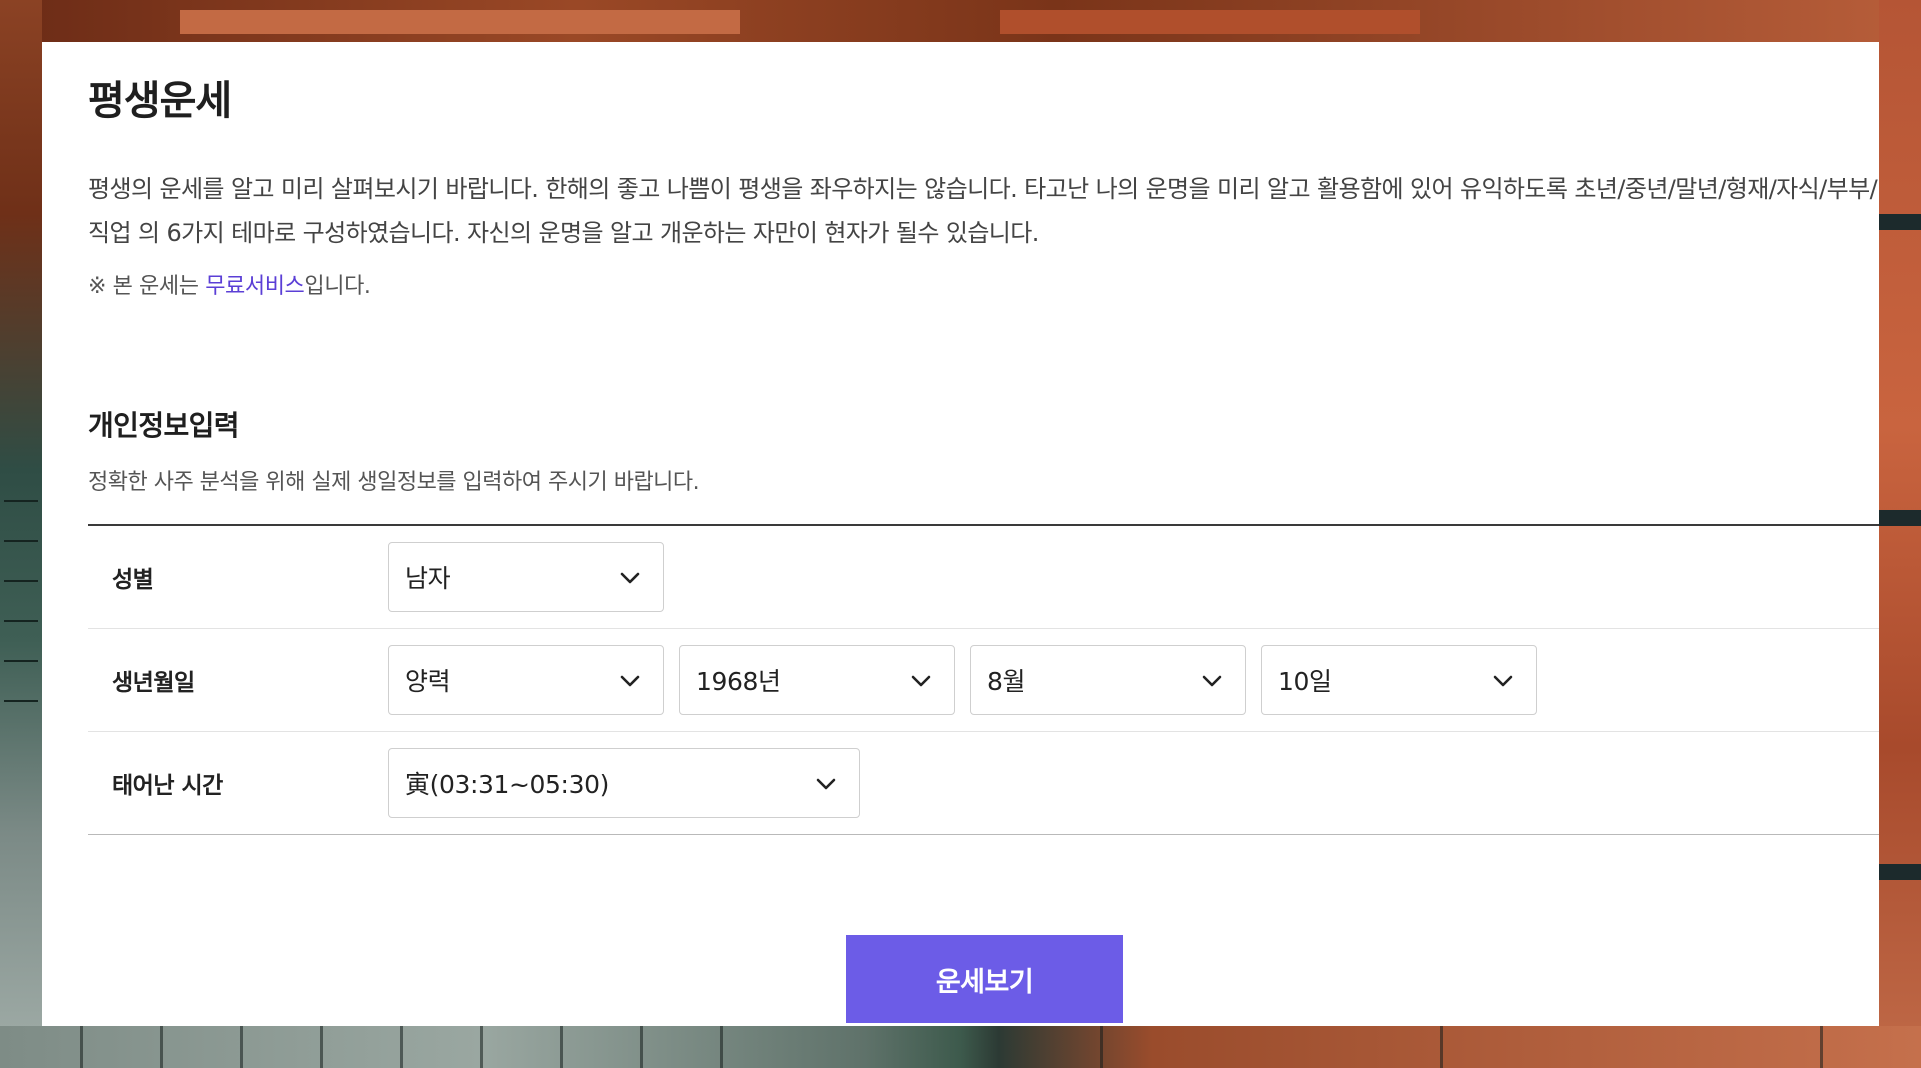  I want to click on view-fortune-button: 운세보기, so click(984, 979).